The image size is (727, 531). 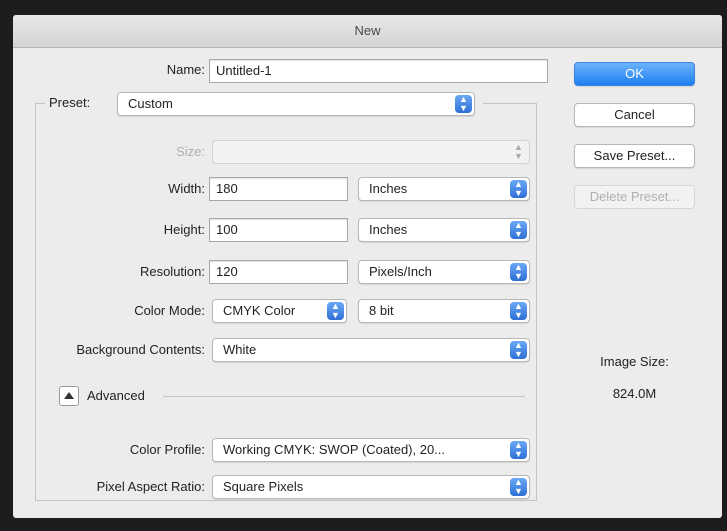 I want to click on image-size-label: Image Size:, so click(x=634, y=361).